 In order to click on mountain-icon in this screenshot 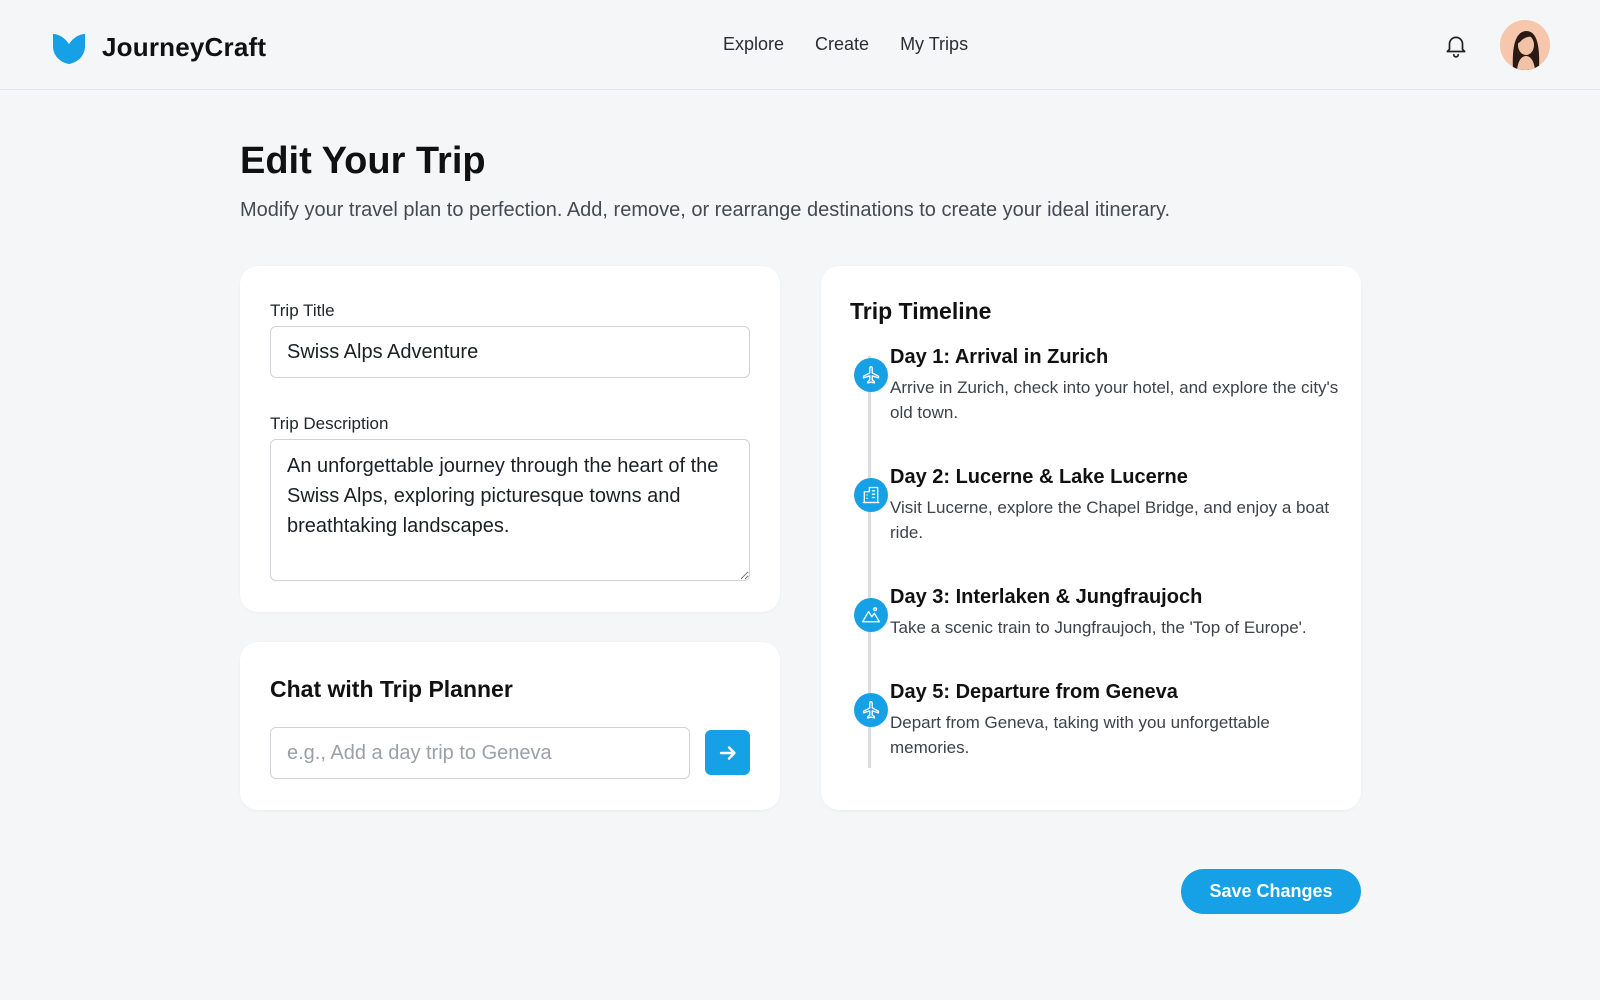, I will do `click(871, 615)`.